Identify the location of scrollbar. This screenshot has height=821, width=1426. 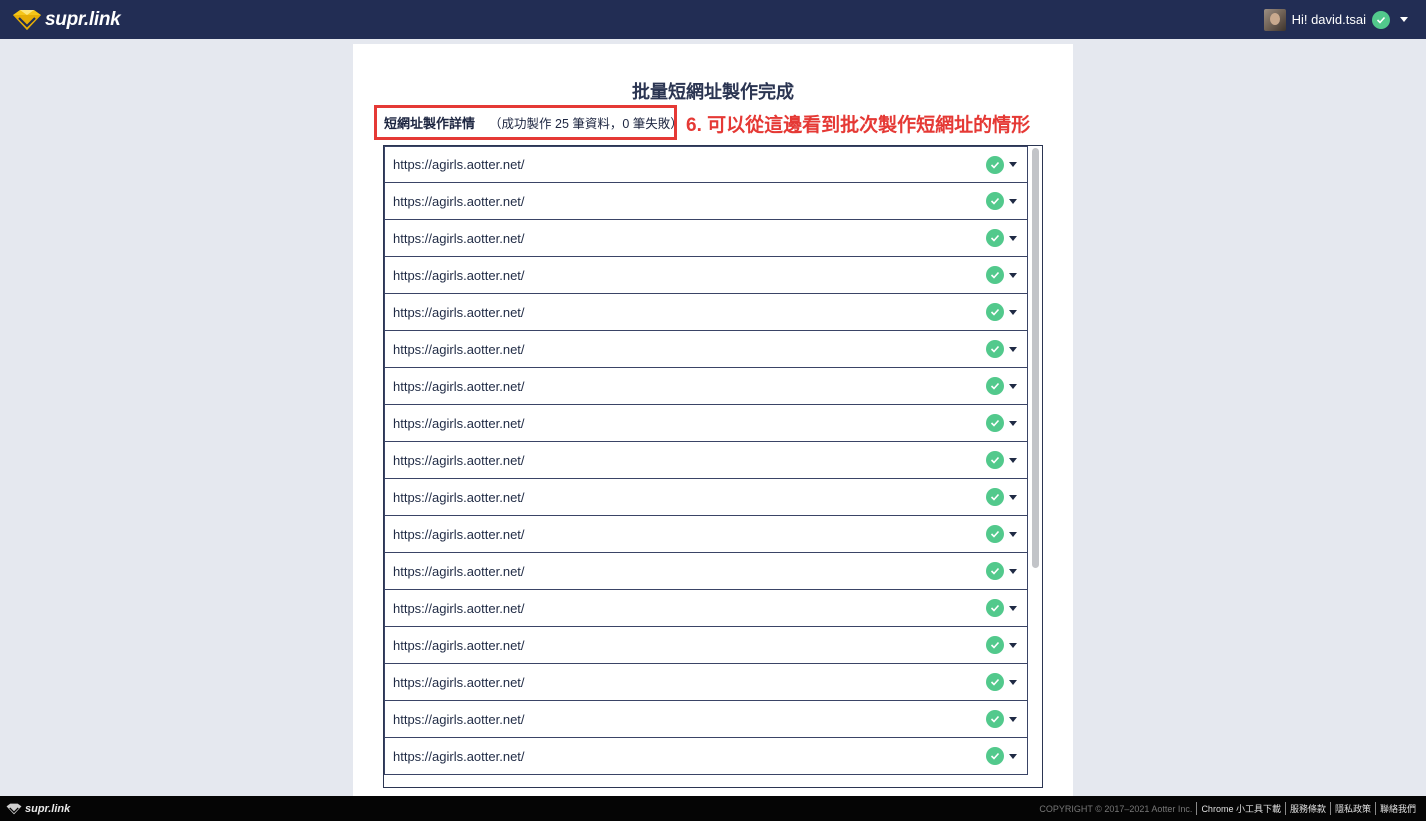
(1035, 466).